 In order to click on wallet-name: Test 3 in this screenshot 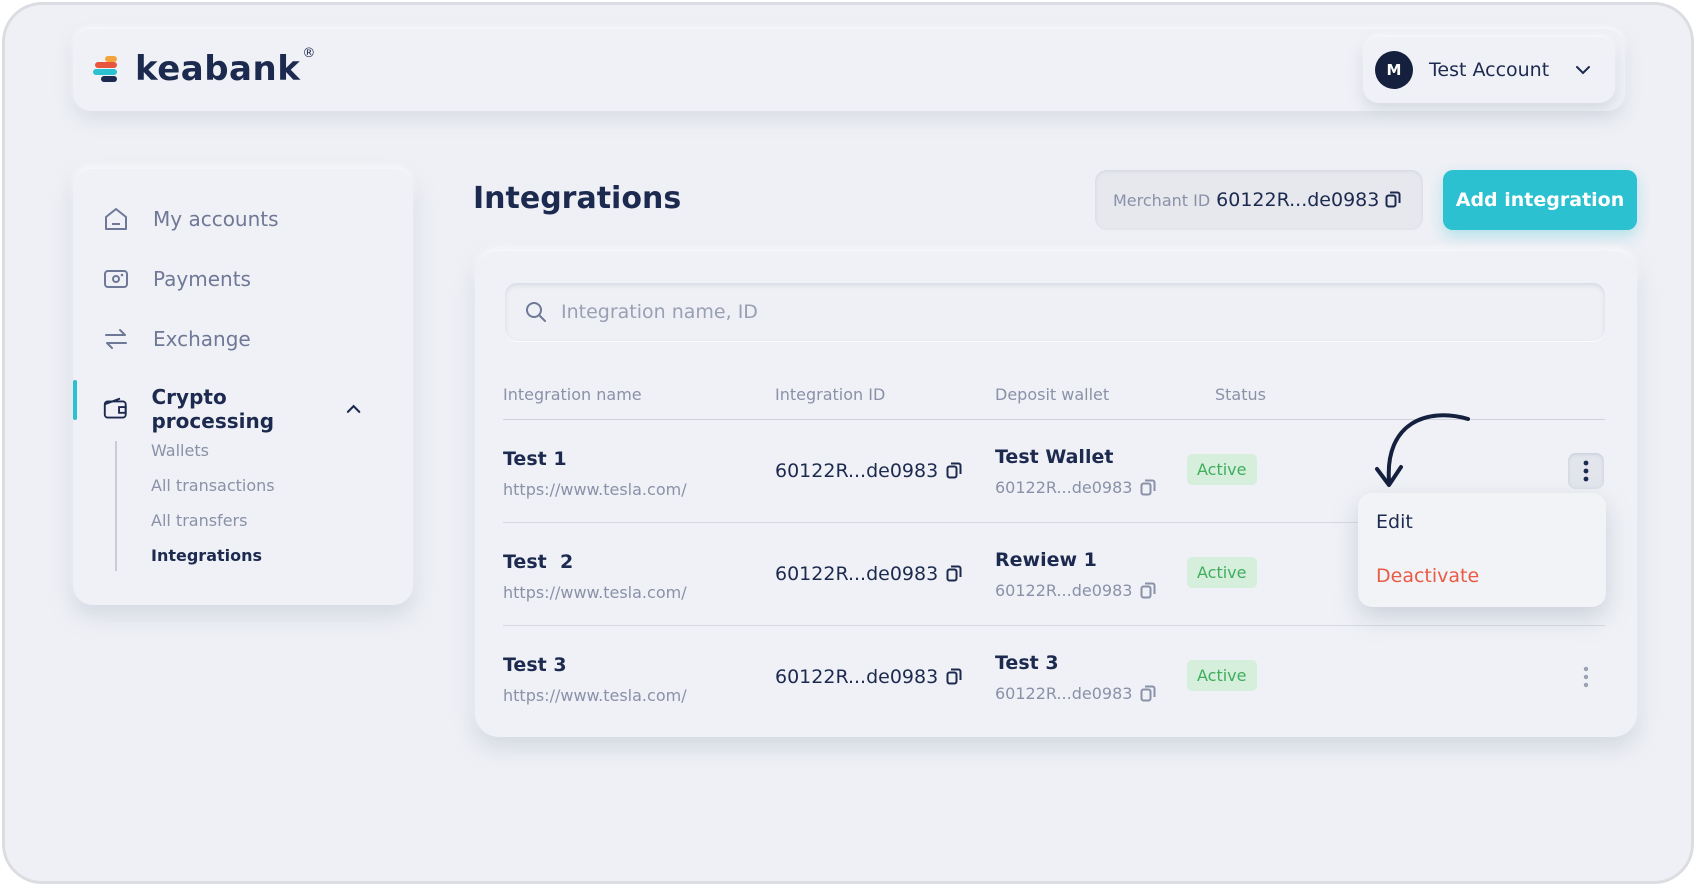, I will do `click(1027, 663)`.